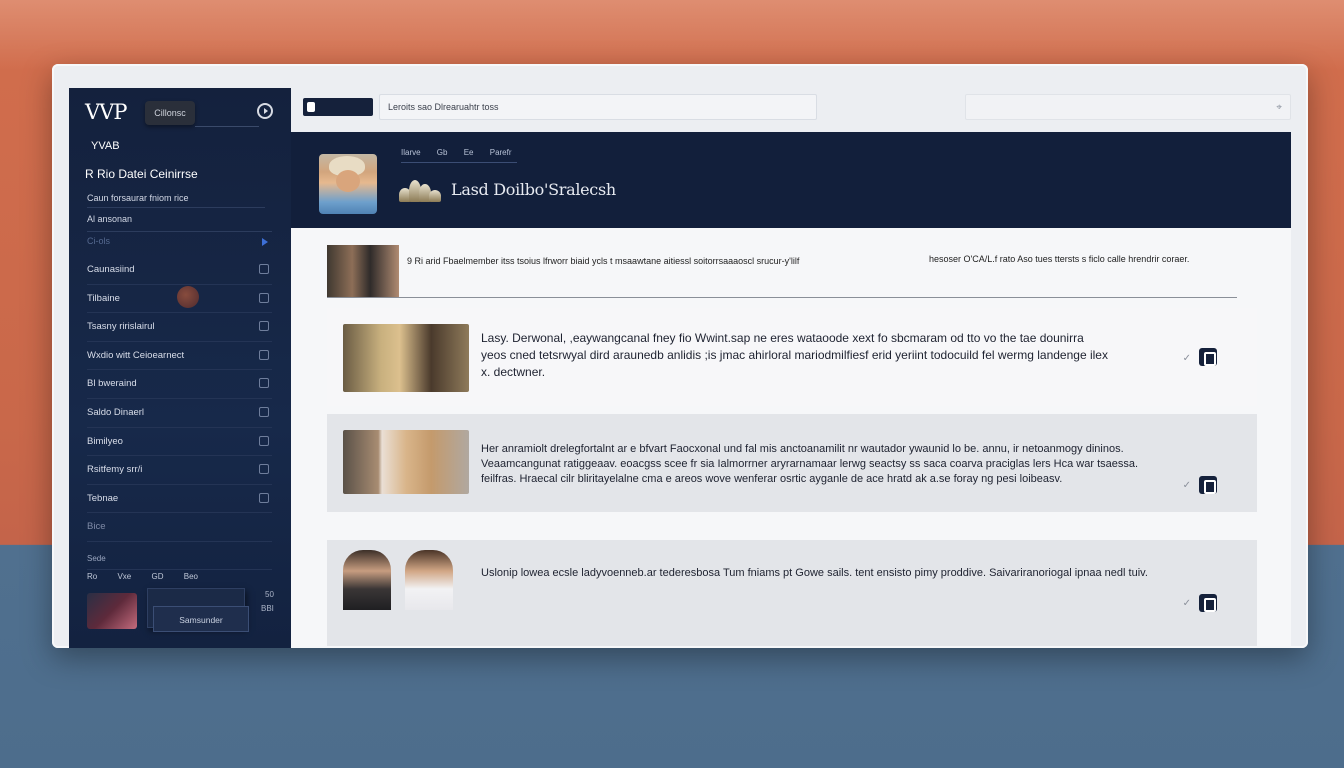 The image size is (1344, 768). What do you see at coordinates (267, 602) in the screenshot?
I see `footer-side-values: 50 BBI` at bounding box center [267, 602].